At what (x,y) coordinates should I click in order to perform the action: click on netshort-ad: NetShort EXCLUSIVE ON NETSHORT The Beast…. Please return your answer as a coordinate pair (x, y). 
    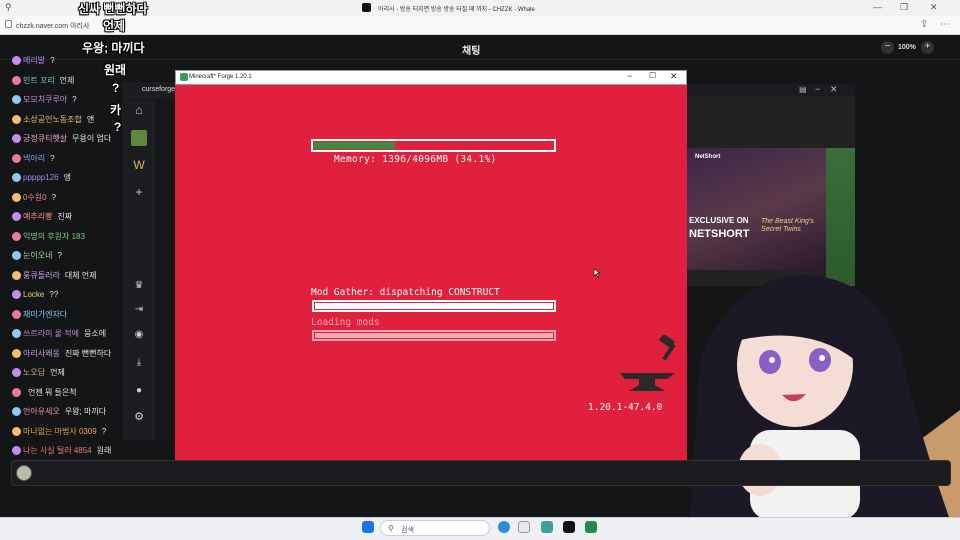
    Looking at the image, I should click on (756, 209).